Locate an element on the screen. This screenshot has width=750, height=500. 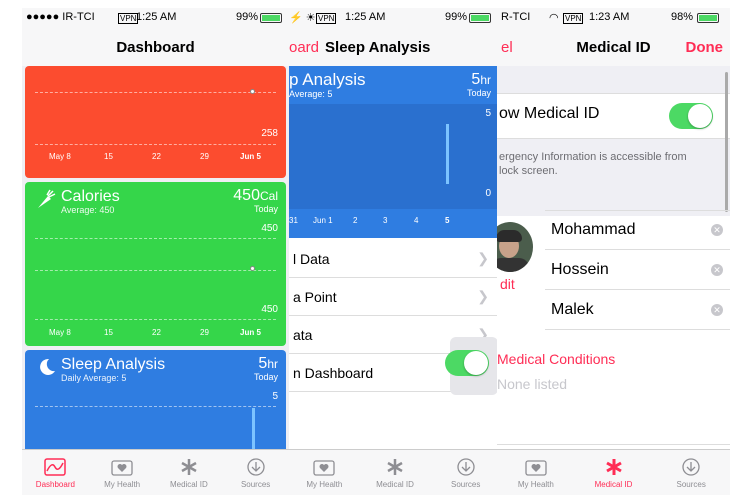
medical-conditions-input: None listed is located at coordinates (532, 384).